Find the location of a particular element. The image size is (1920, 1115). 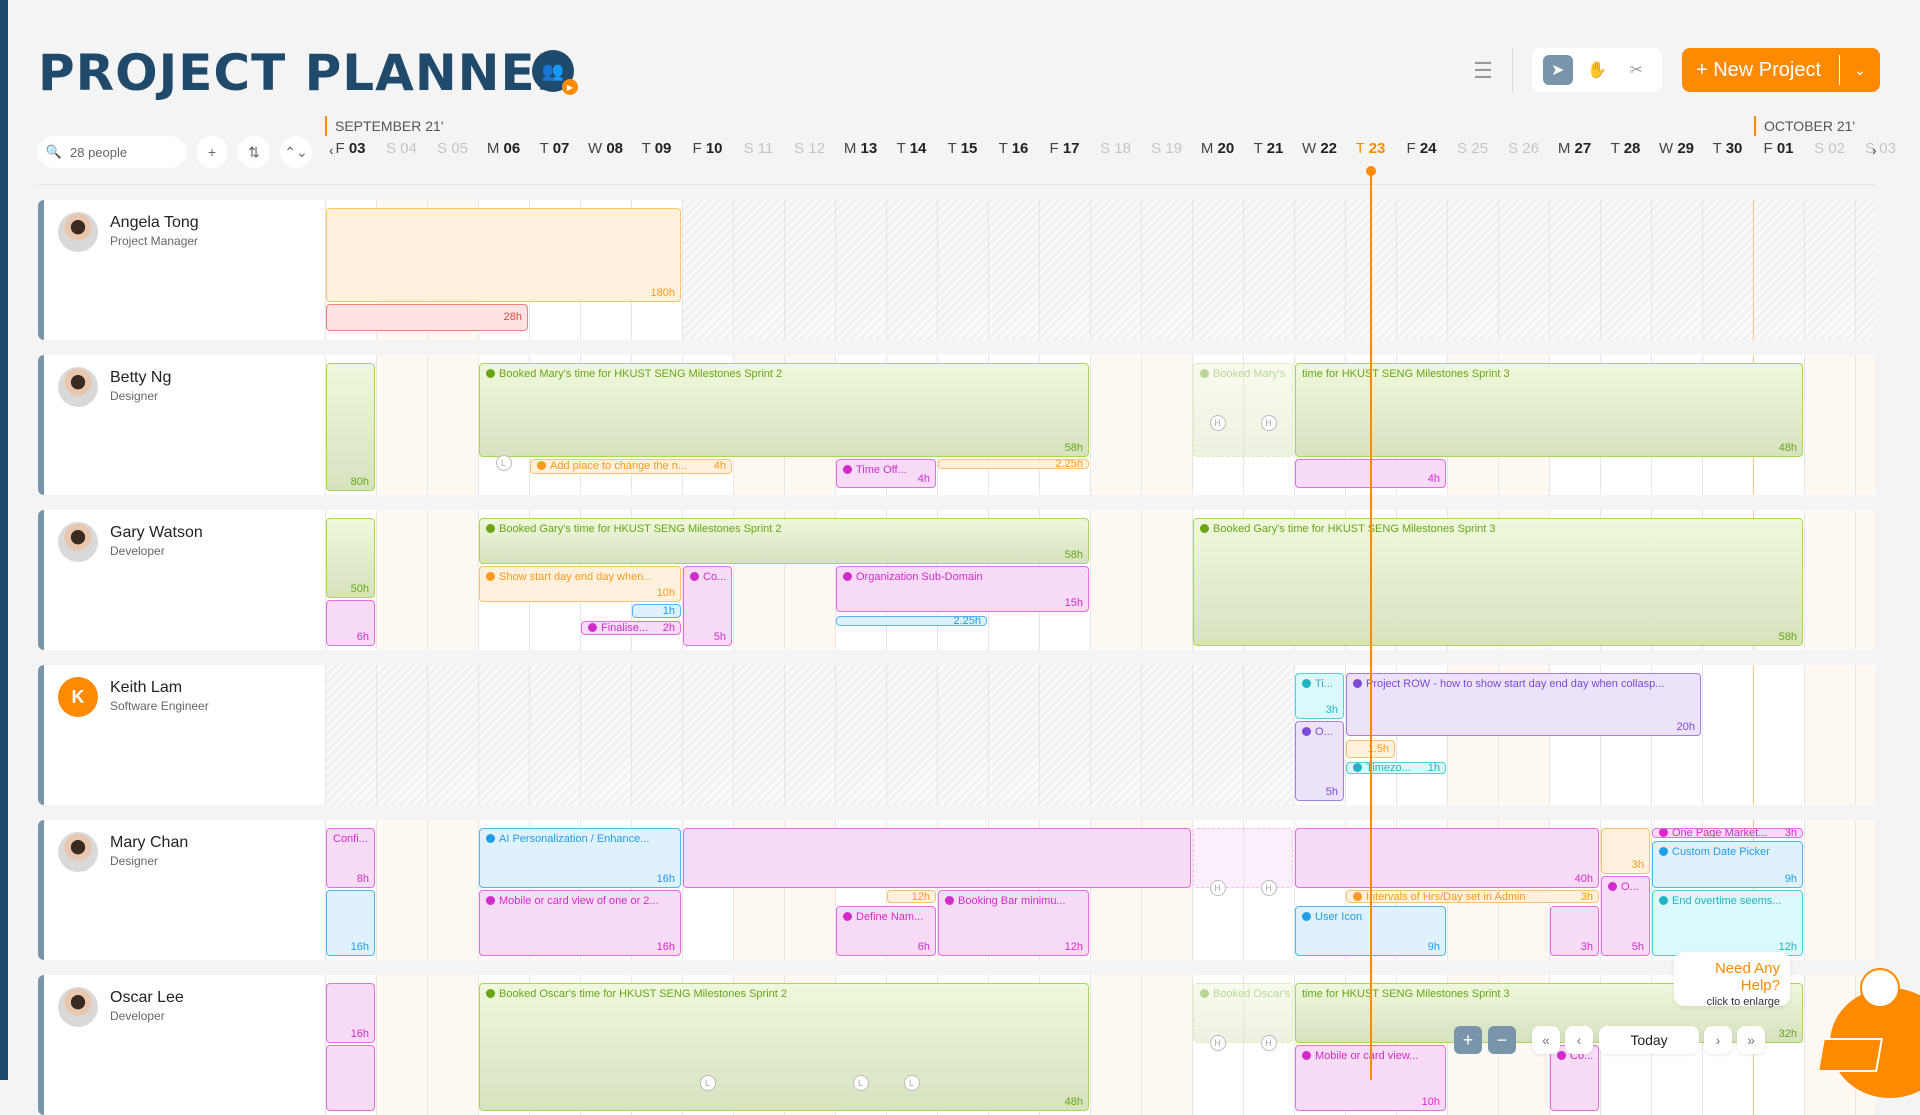

chevron-down-icon: ⌄ is located at coordinates (1860, 70).